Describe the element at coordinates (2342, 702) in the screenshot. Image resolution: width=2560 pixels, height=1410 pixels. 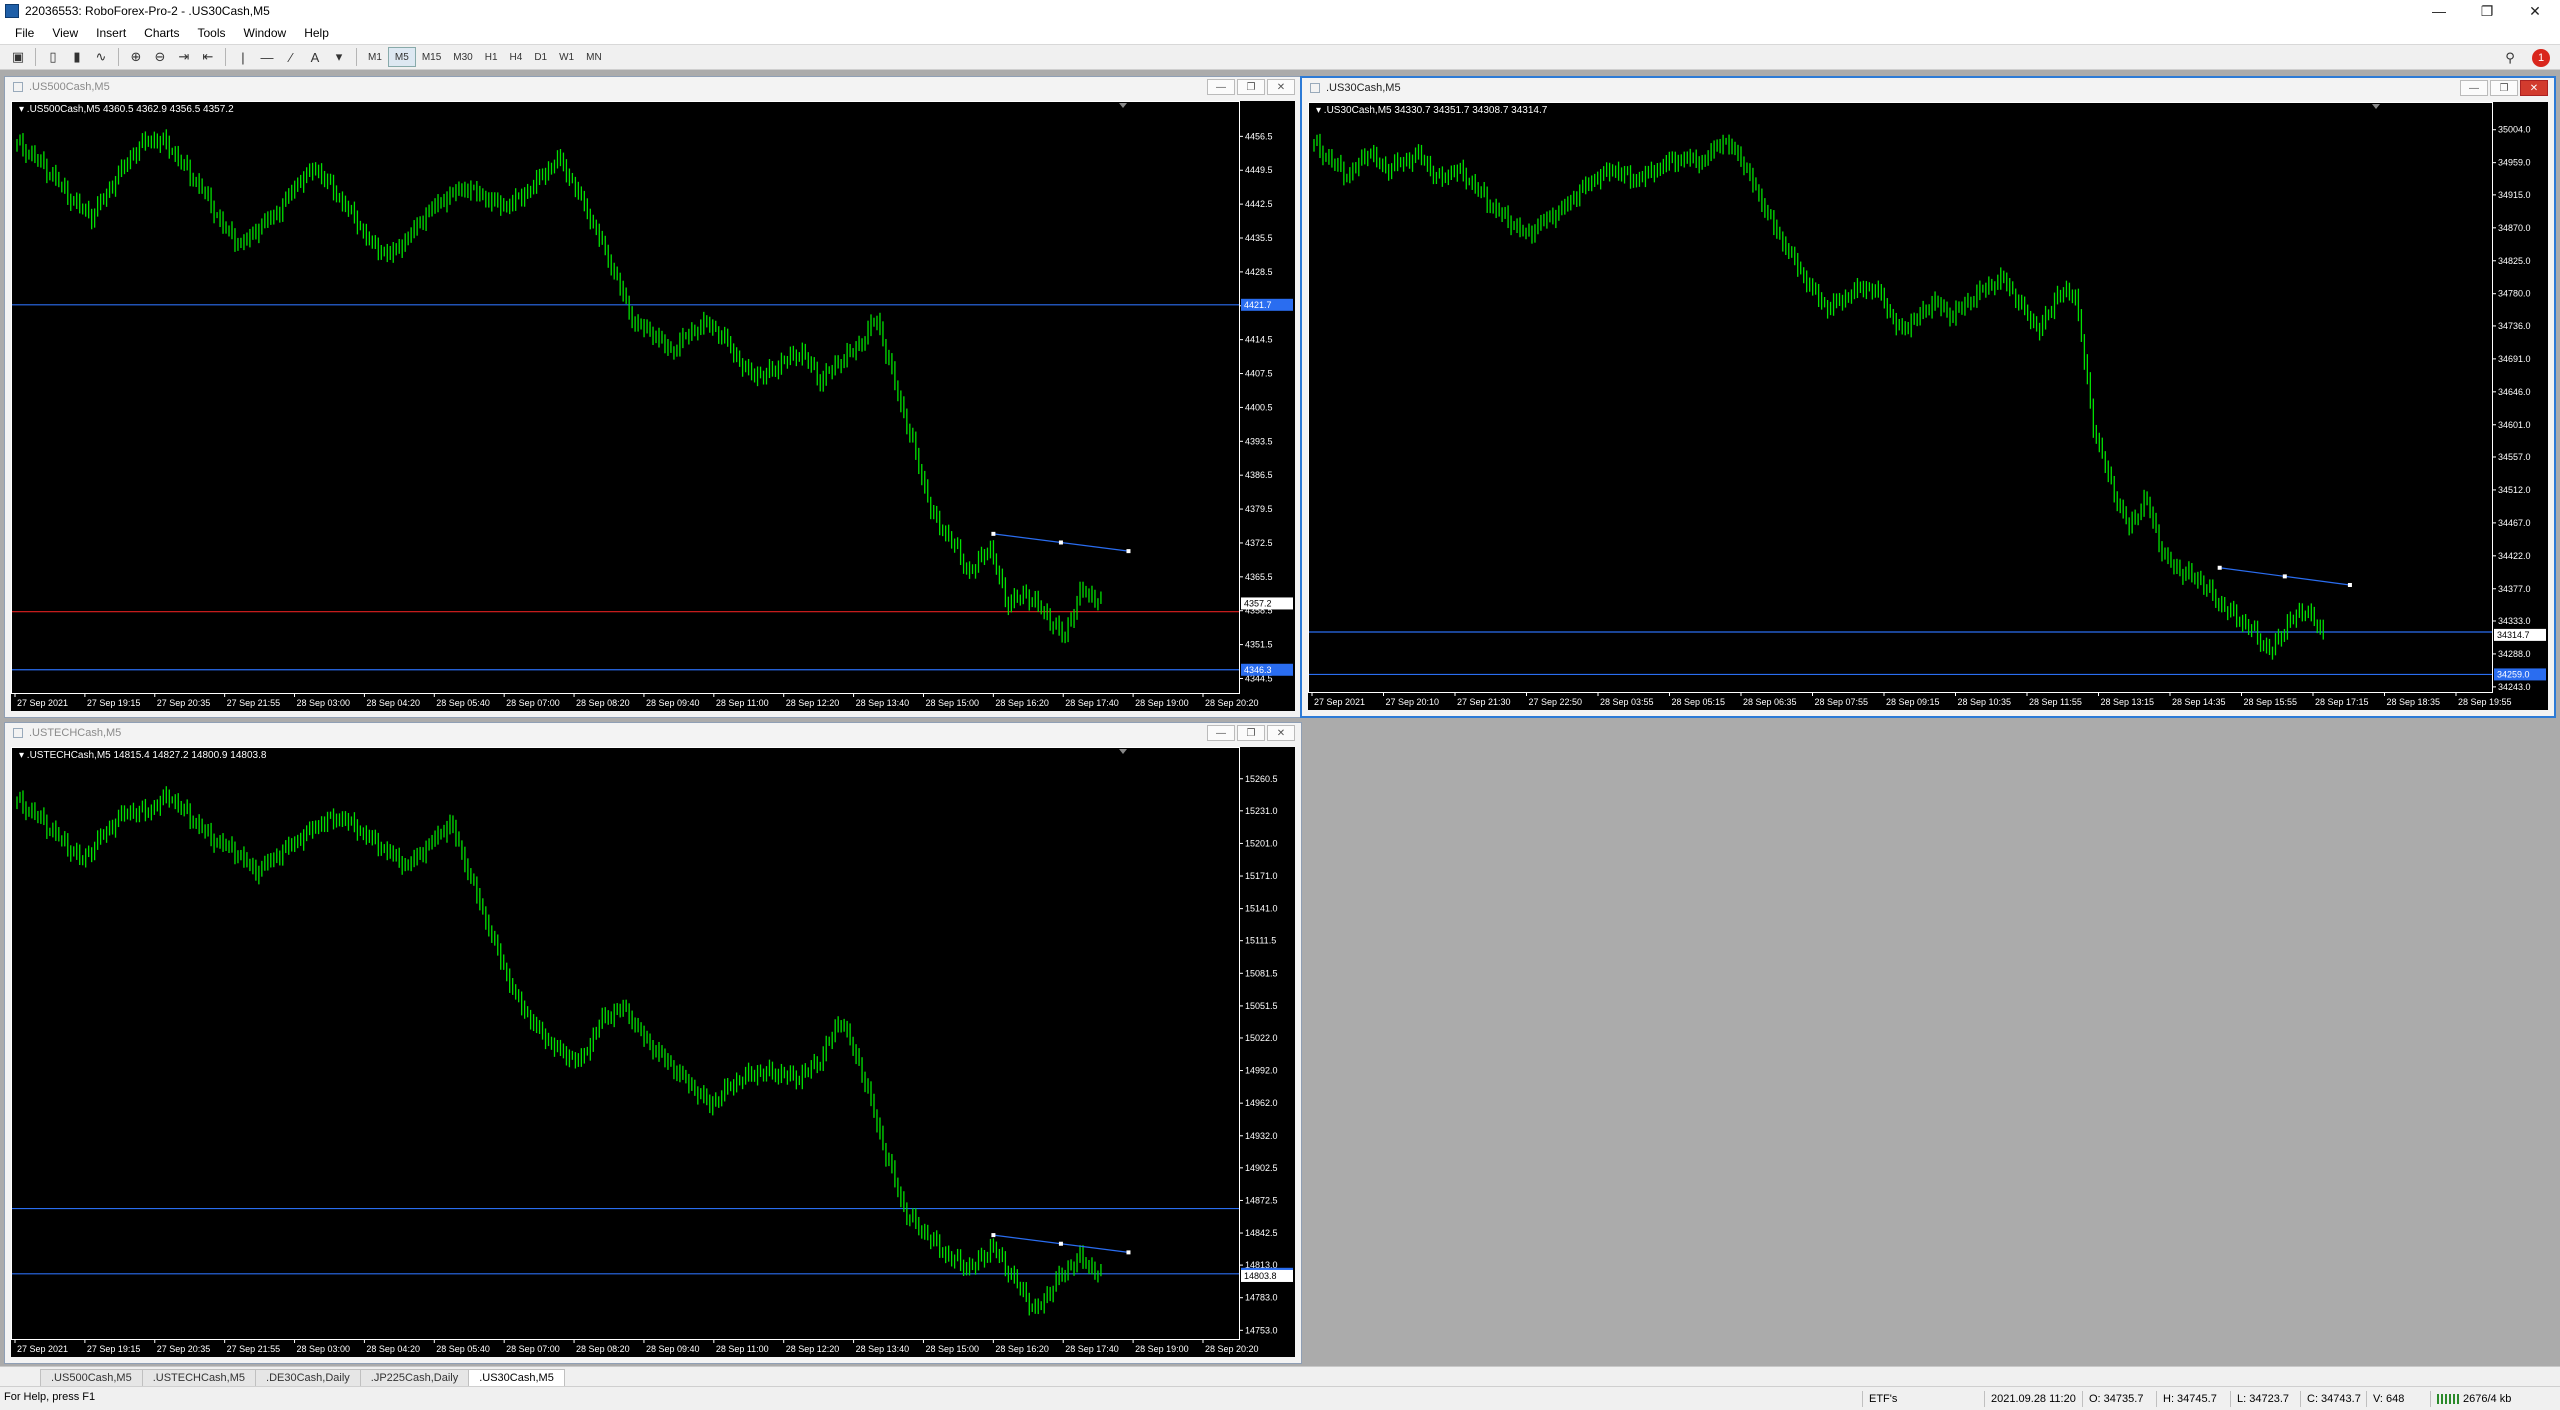
I see `x-tick-label: 28 Sep 17:15` at that location.